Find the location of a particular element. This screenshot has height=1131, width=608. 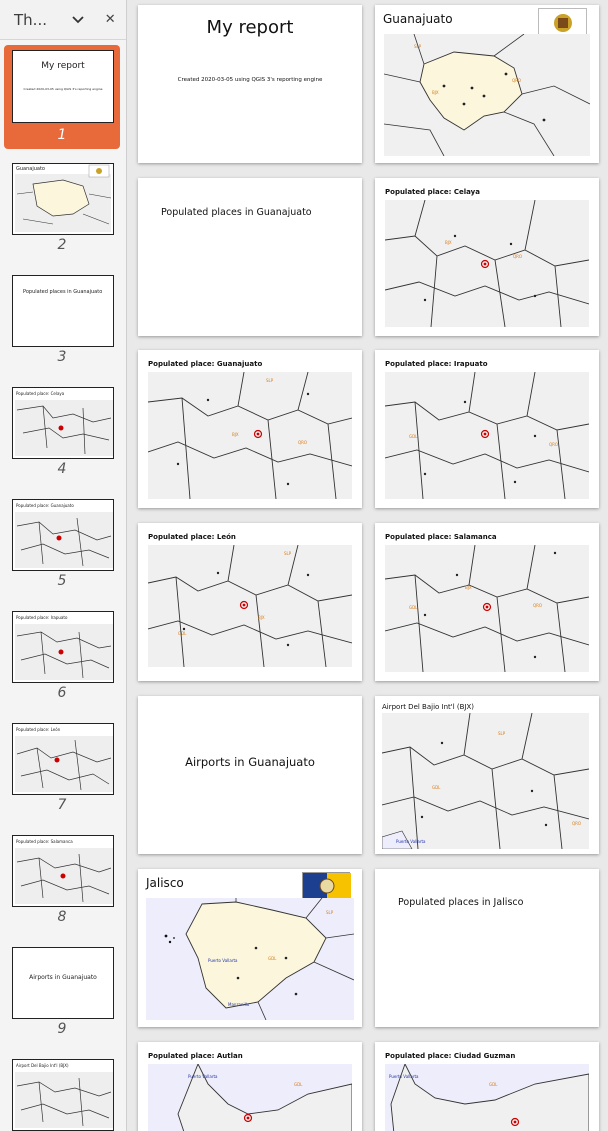

thumbnail-preview: Airport Del Bajio Int'l (BJX) is located at coordinates (63, 1095).